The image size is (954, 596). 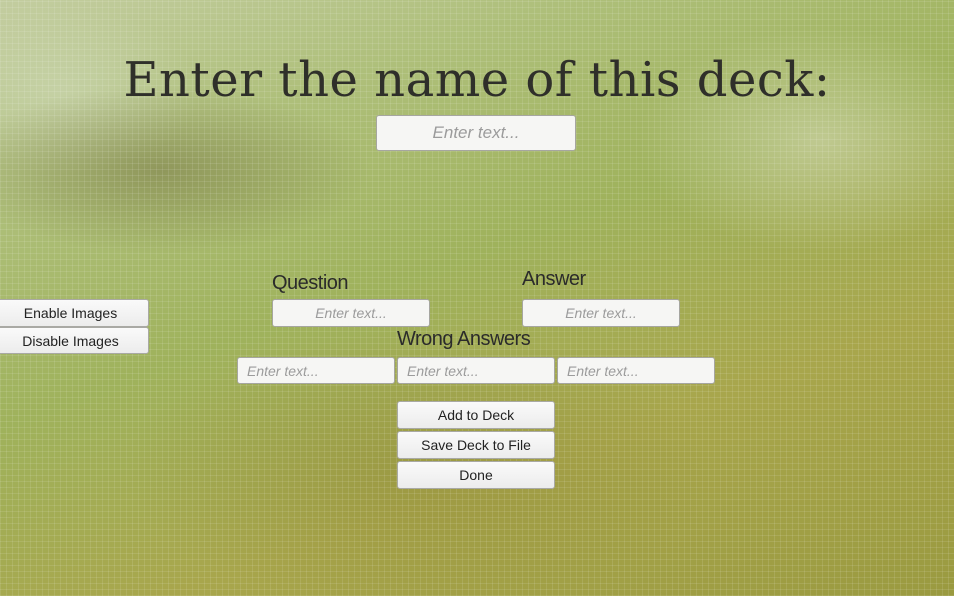 I want to click on question-label: Question, so click(x=310, y=283).